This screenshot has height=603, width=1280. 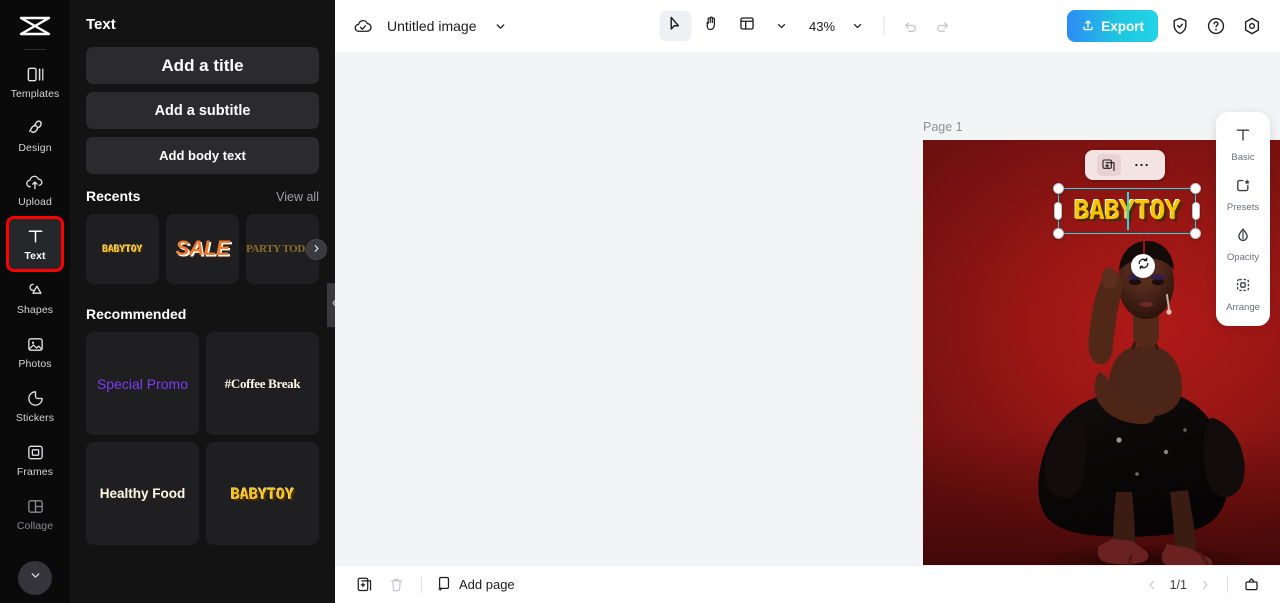 I want to click on sidebar-item-design: Design, so click(x=35, y=136).